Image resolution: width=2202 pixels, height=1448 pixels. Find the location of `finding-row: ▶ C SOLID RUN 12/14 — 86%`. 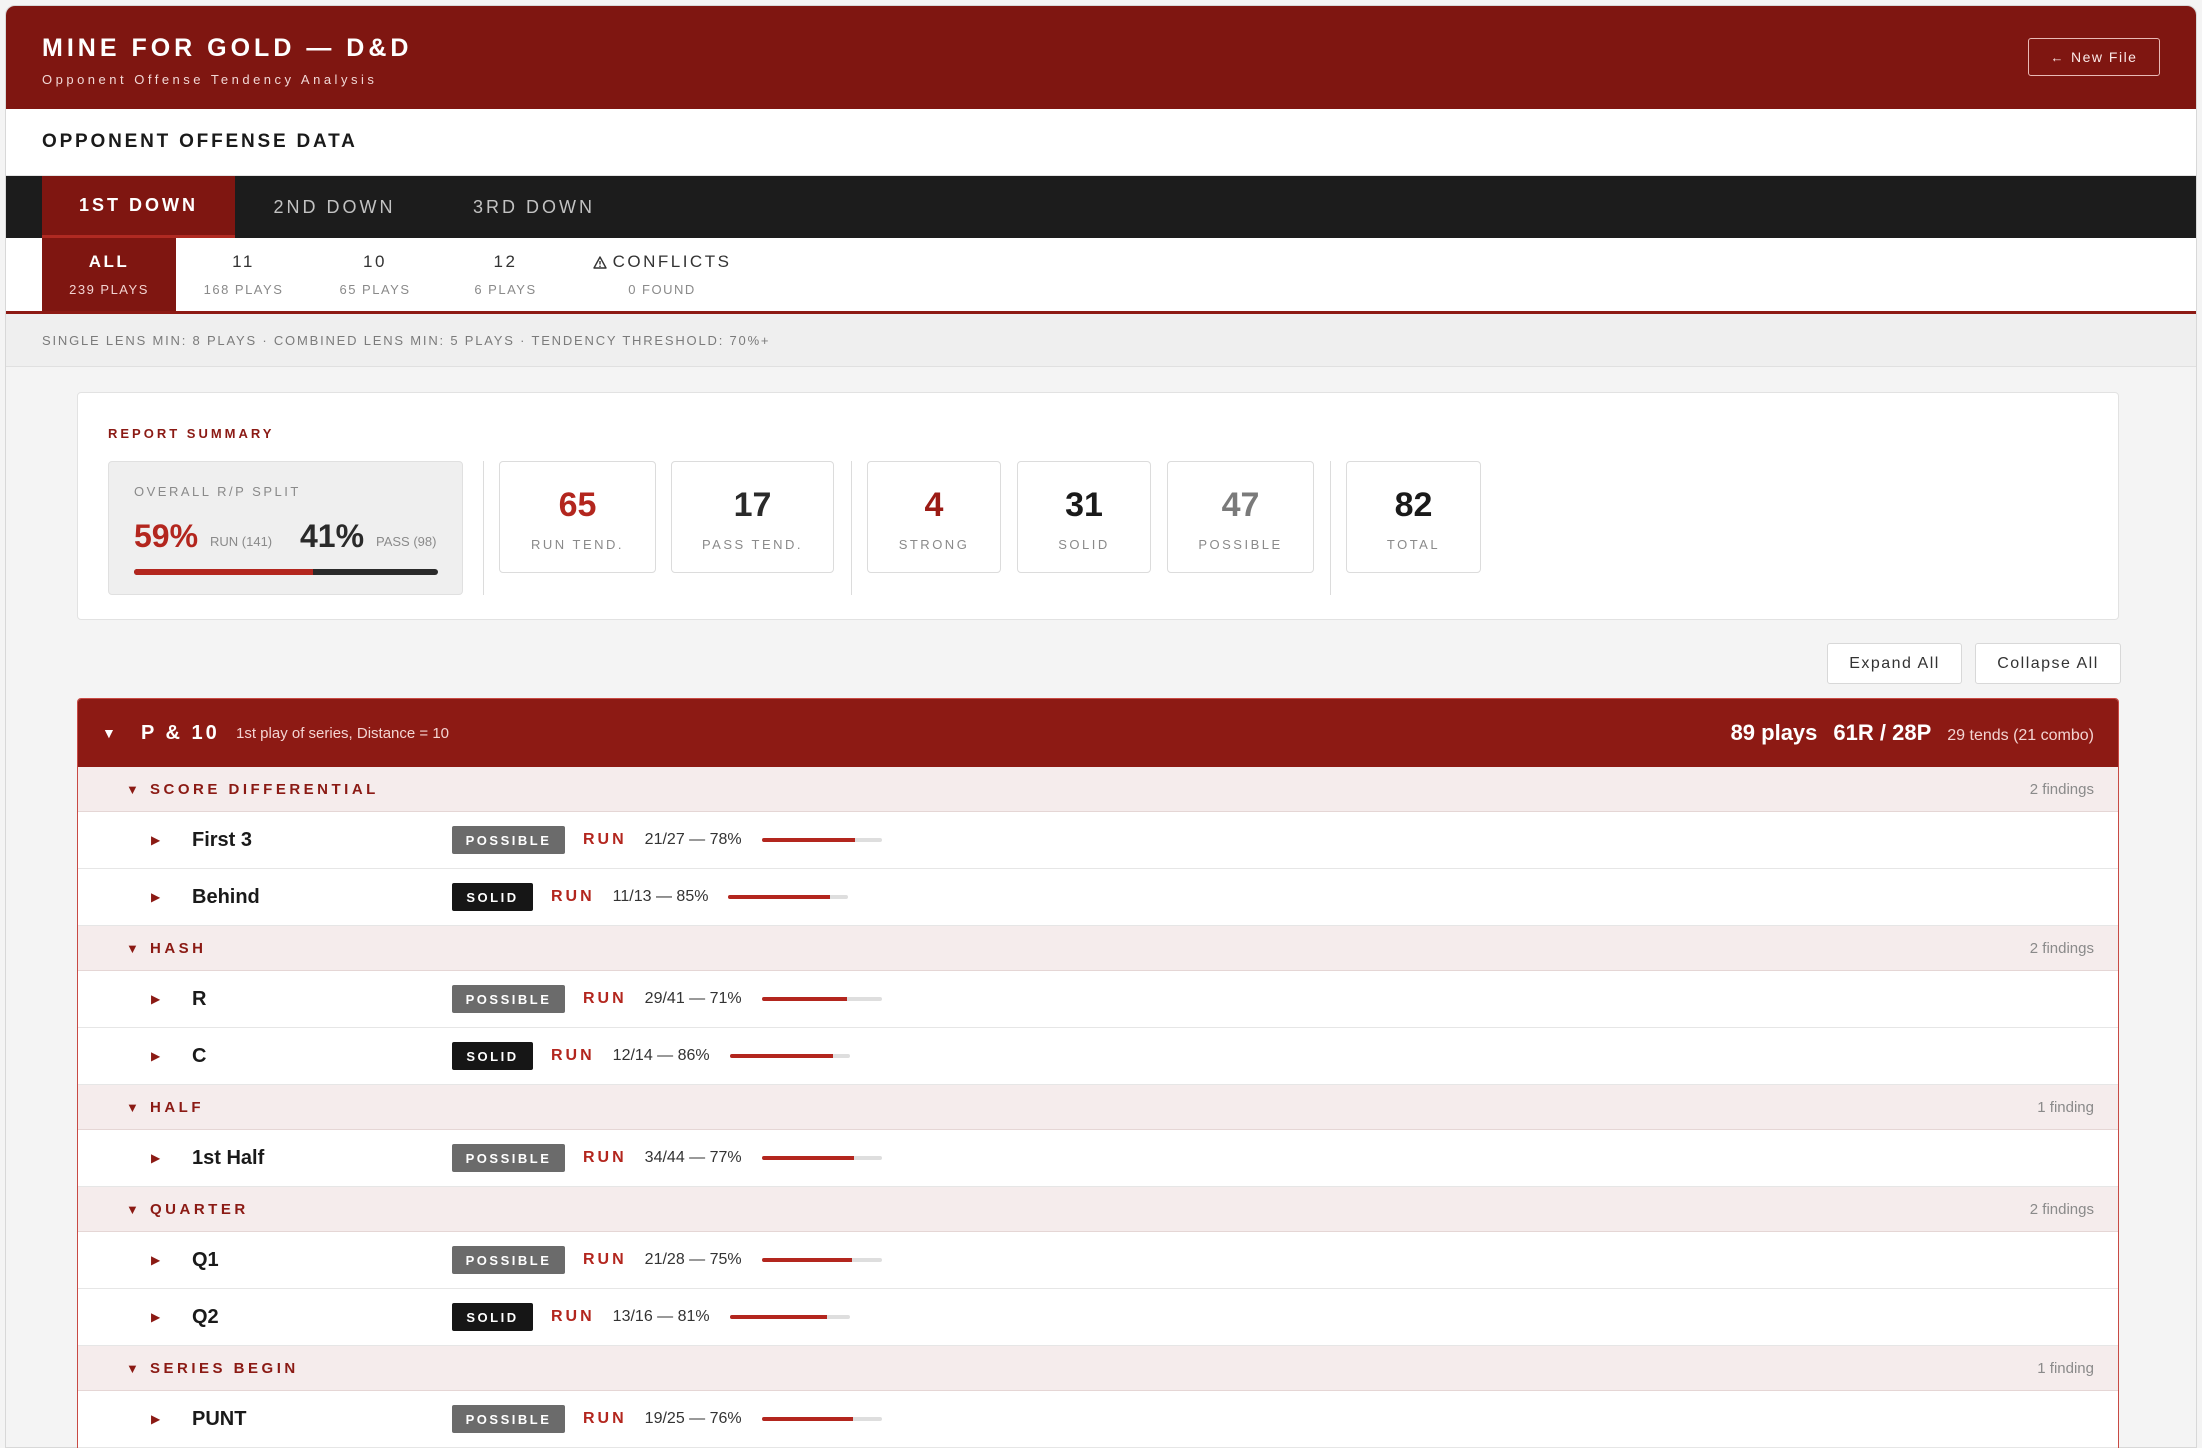

finding-row: ▶ C SOLID RUN 12/14 — 86% is located at coordinates (1098, 1056).